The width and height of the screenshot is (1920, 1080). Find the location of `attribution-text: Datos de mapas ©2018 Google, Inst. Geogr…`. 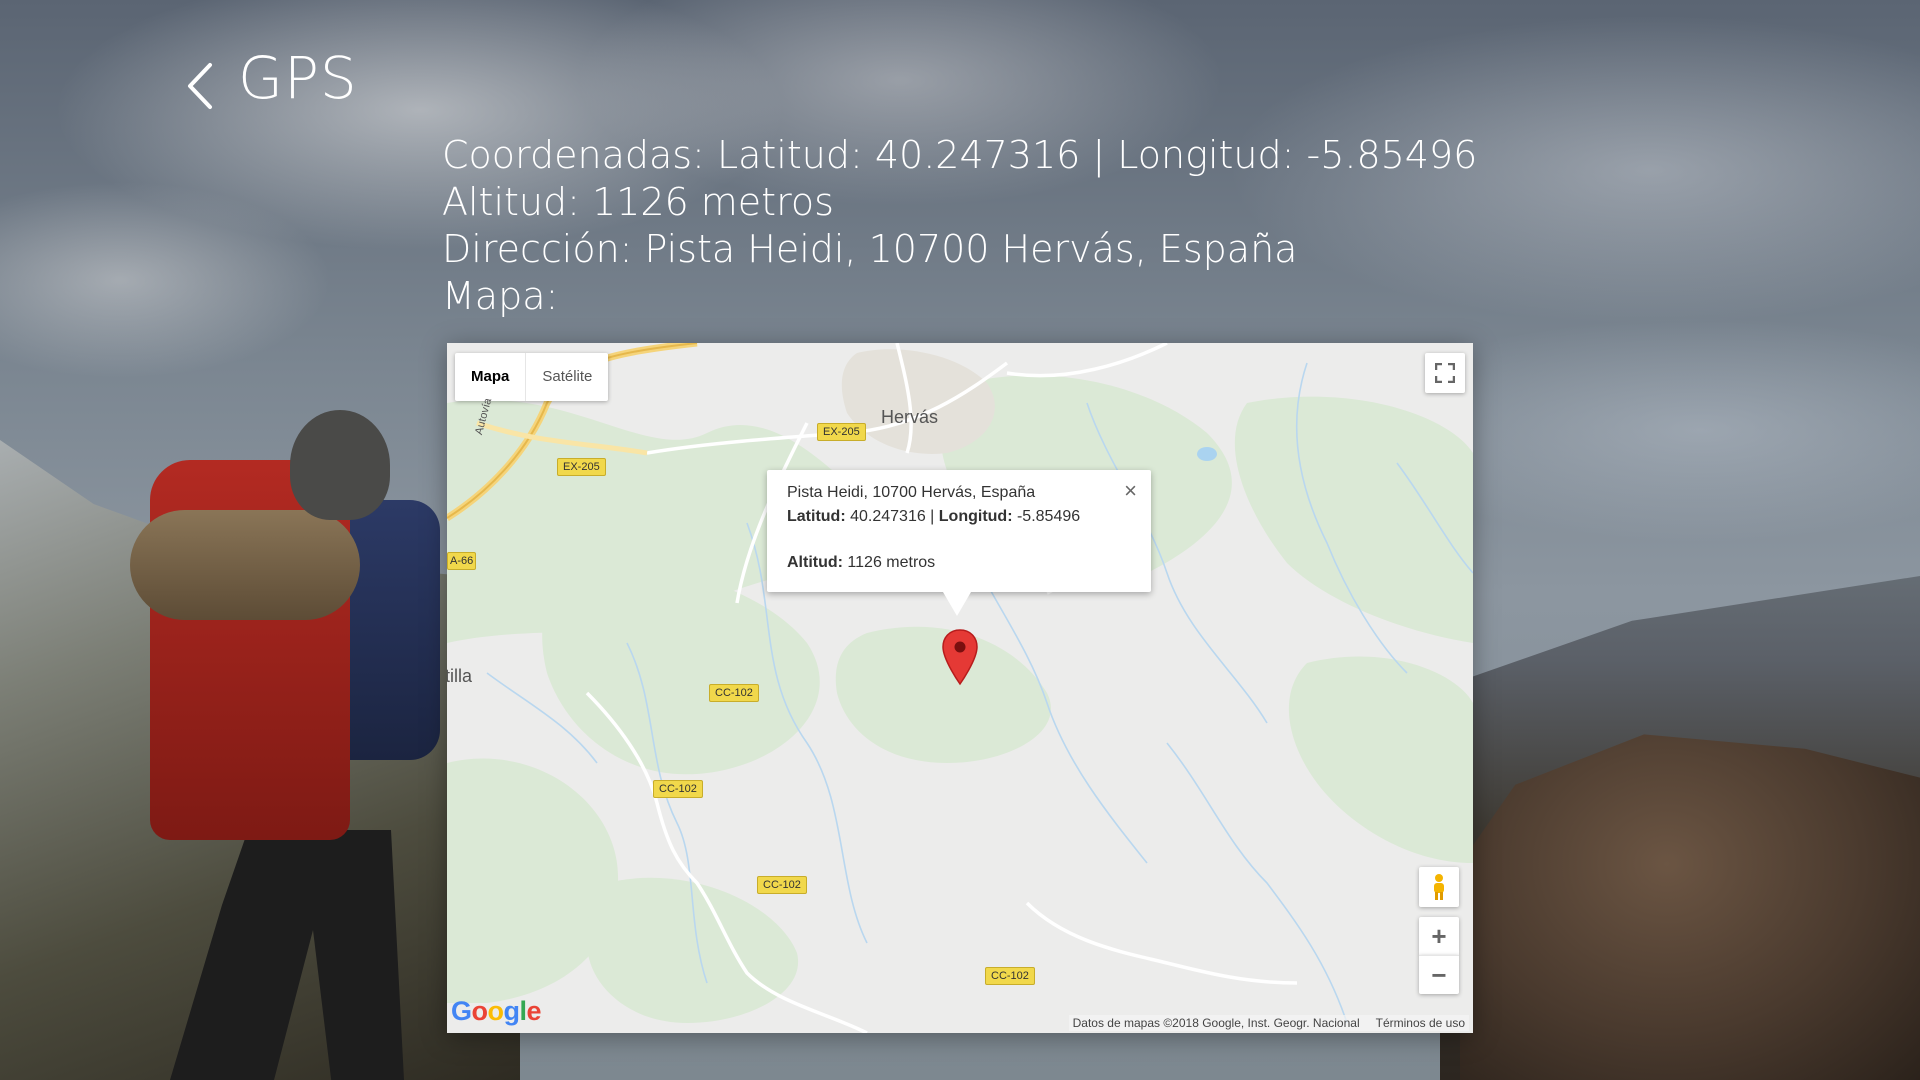

attribution-text: Datos de mapas ©2018 Google, Inst. Geogr… is located at coordinates (1216, 1023).